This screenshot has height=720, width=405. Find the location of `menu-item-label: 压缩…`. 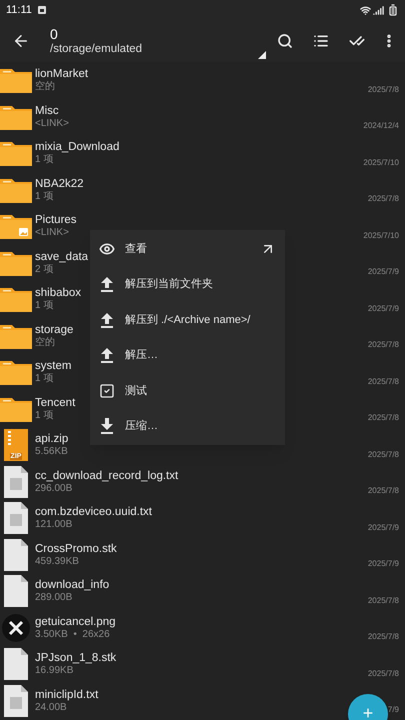

menu-item-label: 压缩… is located at coordinates (141, 426).